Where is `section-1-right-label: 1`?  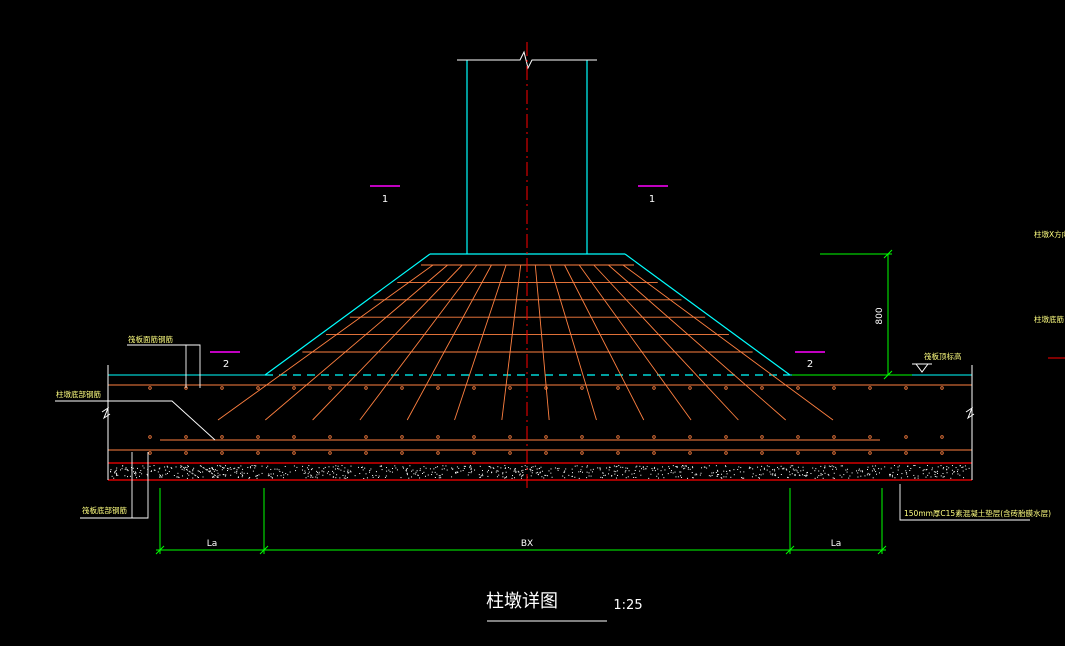 section-1-right-label: 1 is located at coordinates (652, 199).